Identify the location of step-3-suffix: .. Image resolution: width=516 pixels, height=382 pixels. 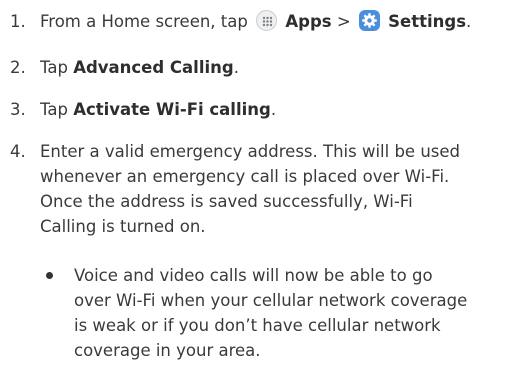
(273, 109).